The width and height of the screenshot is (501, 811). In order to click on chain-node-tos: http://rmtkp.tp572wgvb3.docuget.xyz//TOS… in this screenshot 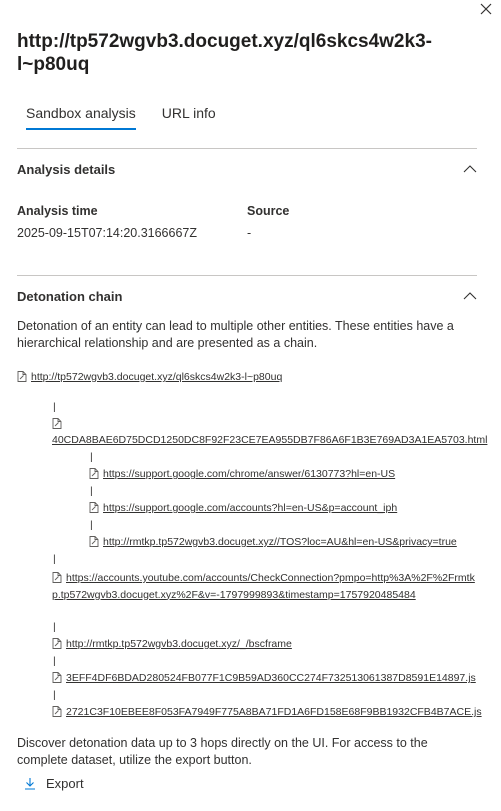, I will do `click(273, 542)`.